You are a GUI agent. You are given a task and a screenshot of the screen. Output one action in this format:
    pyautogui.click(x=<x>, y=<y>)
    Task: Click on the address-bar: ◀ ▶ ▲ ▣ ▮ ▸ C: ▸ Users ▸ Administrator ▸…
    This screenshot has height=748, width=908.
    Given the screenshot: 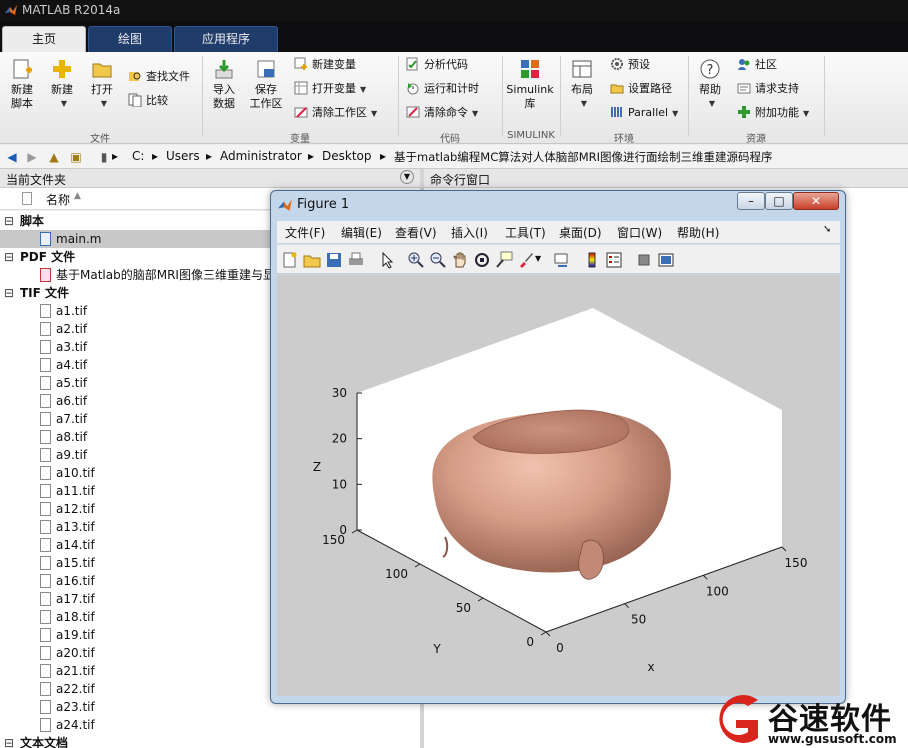 What is the action you would take?
    pyautogui.click(x=454, y=157)
    